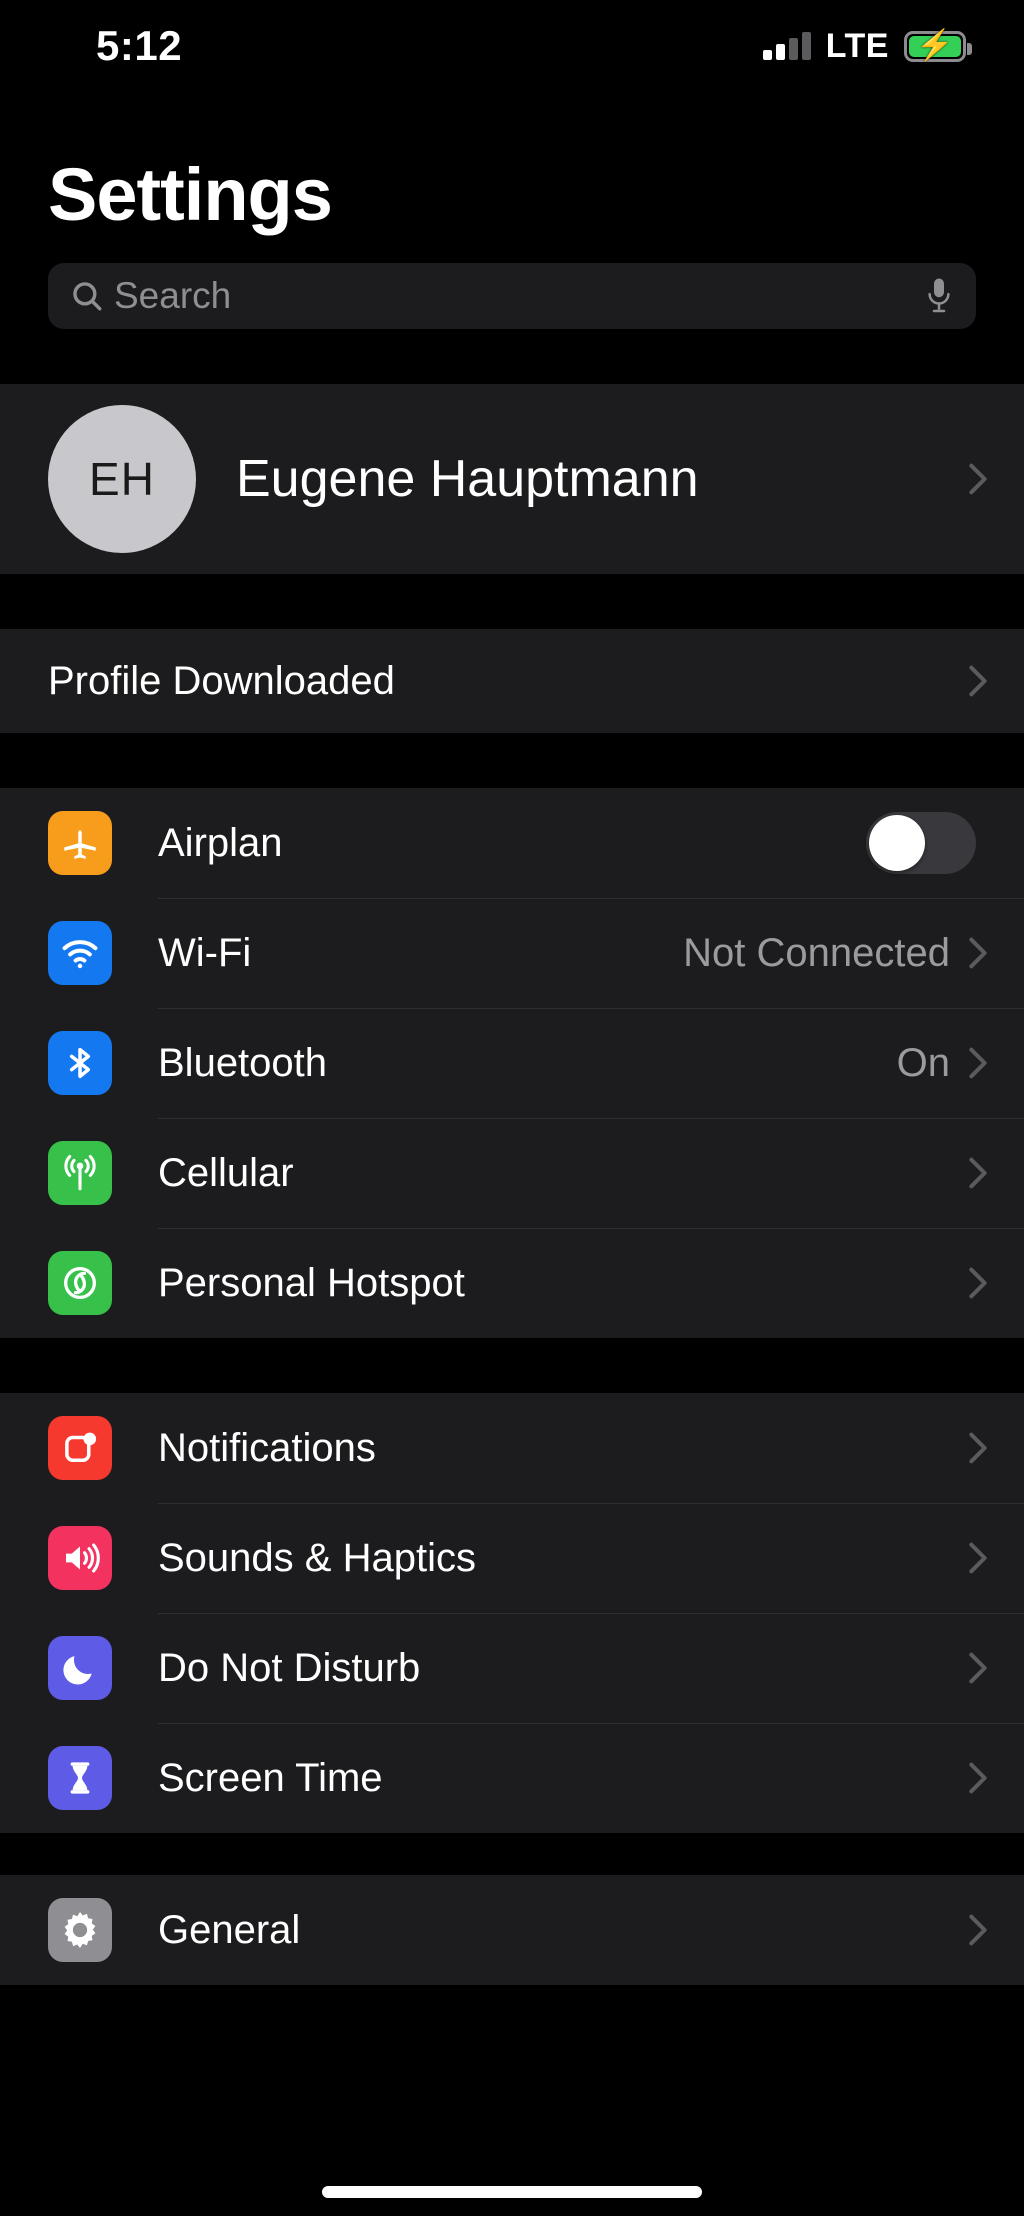 The width and height of the screenshot is (1024, 2216). Describe the element at coordinates (512, 1283) in the screenshot. I see `list-item-personal-hotspot: Personal Hotspot` at that location.